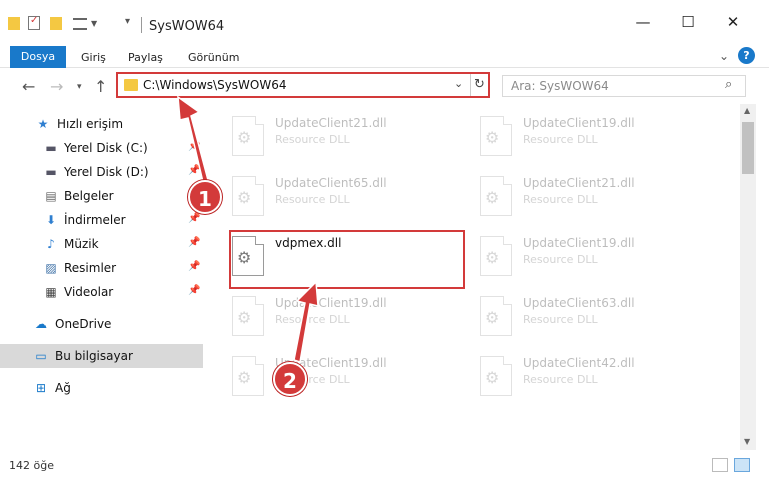 The width and height of the screenshot is (769, 485). What do you see at coordinates (742, 465) in the screenshot?
I see `large-icons-view-icon` at bounding box center [742, 465].